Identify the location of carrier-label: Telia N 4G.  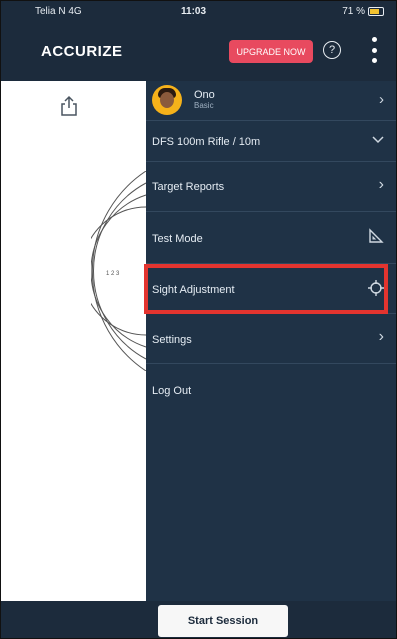
(58, 11).